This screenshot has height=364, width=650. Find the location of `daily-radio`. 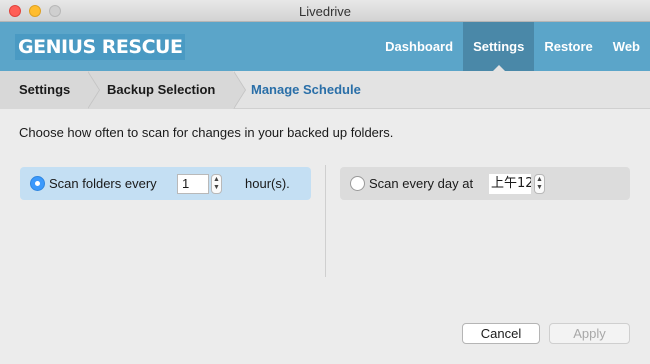

daily-radio is located at coordinates (357, 183).